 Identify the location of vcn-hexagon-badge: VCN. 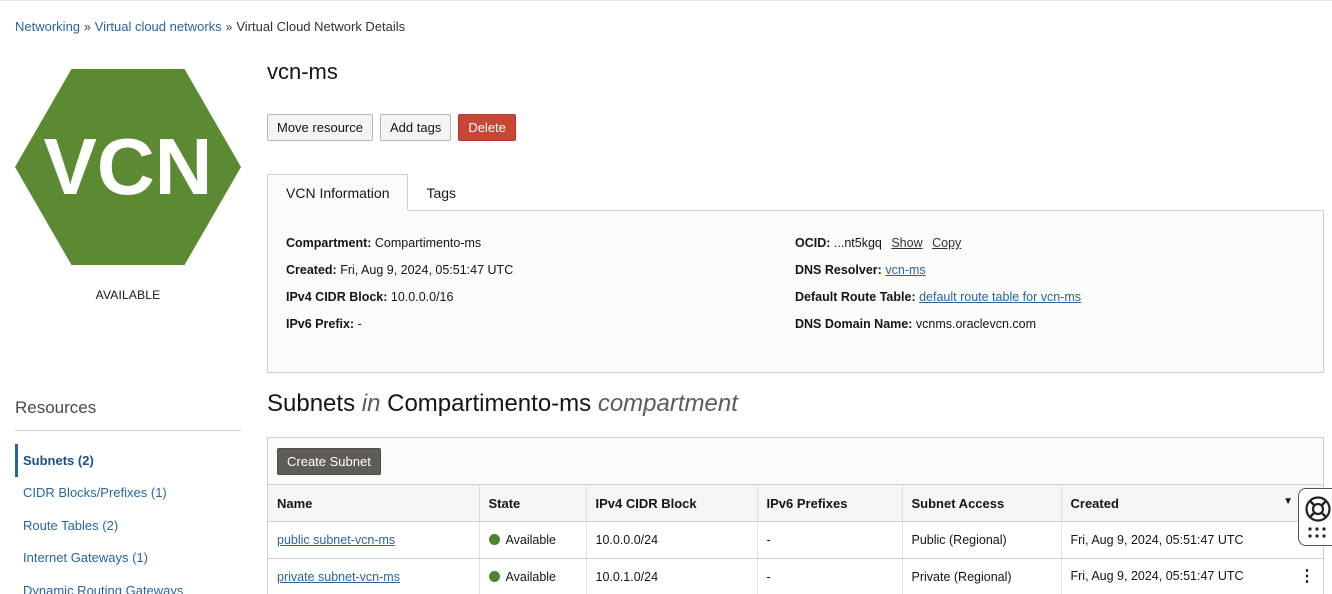
(128, 167).